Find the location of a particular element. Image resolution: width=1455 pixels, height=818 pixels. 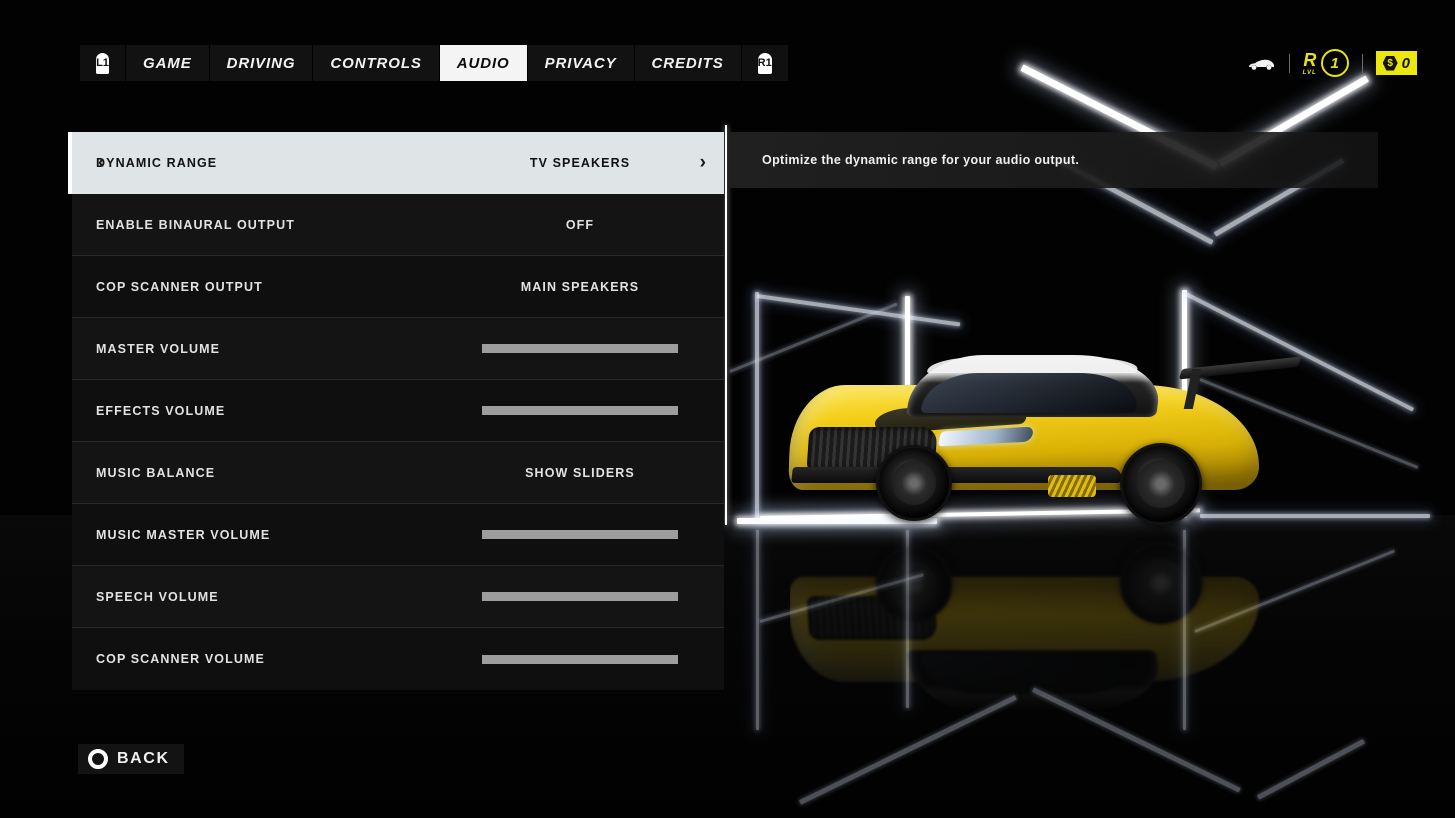

l1-button-icon: L1 is located at coordinates (102, 63).